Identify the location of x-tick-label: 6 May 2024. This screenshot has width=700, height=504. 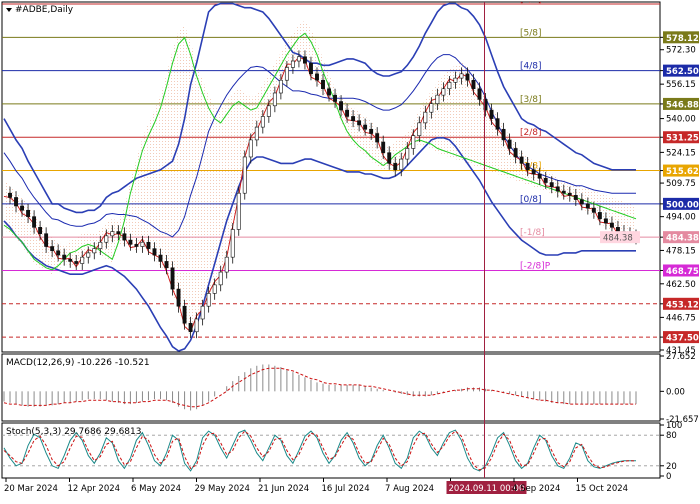
(156, 489).